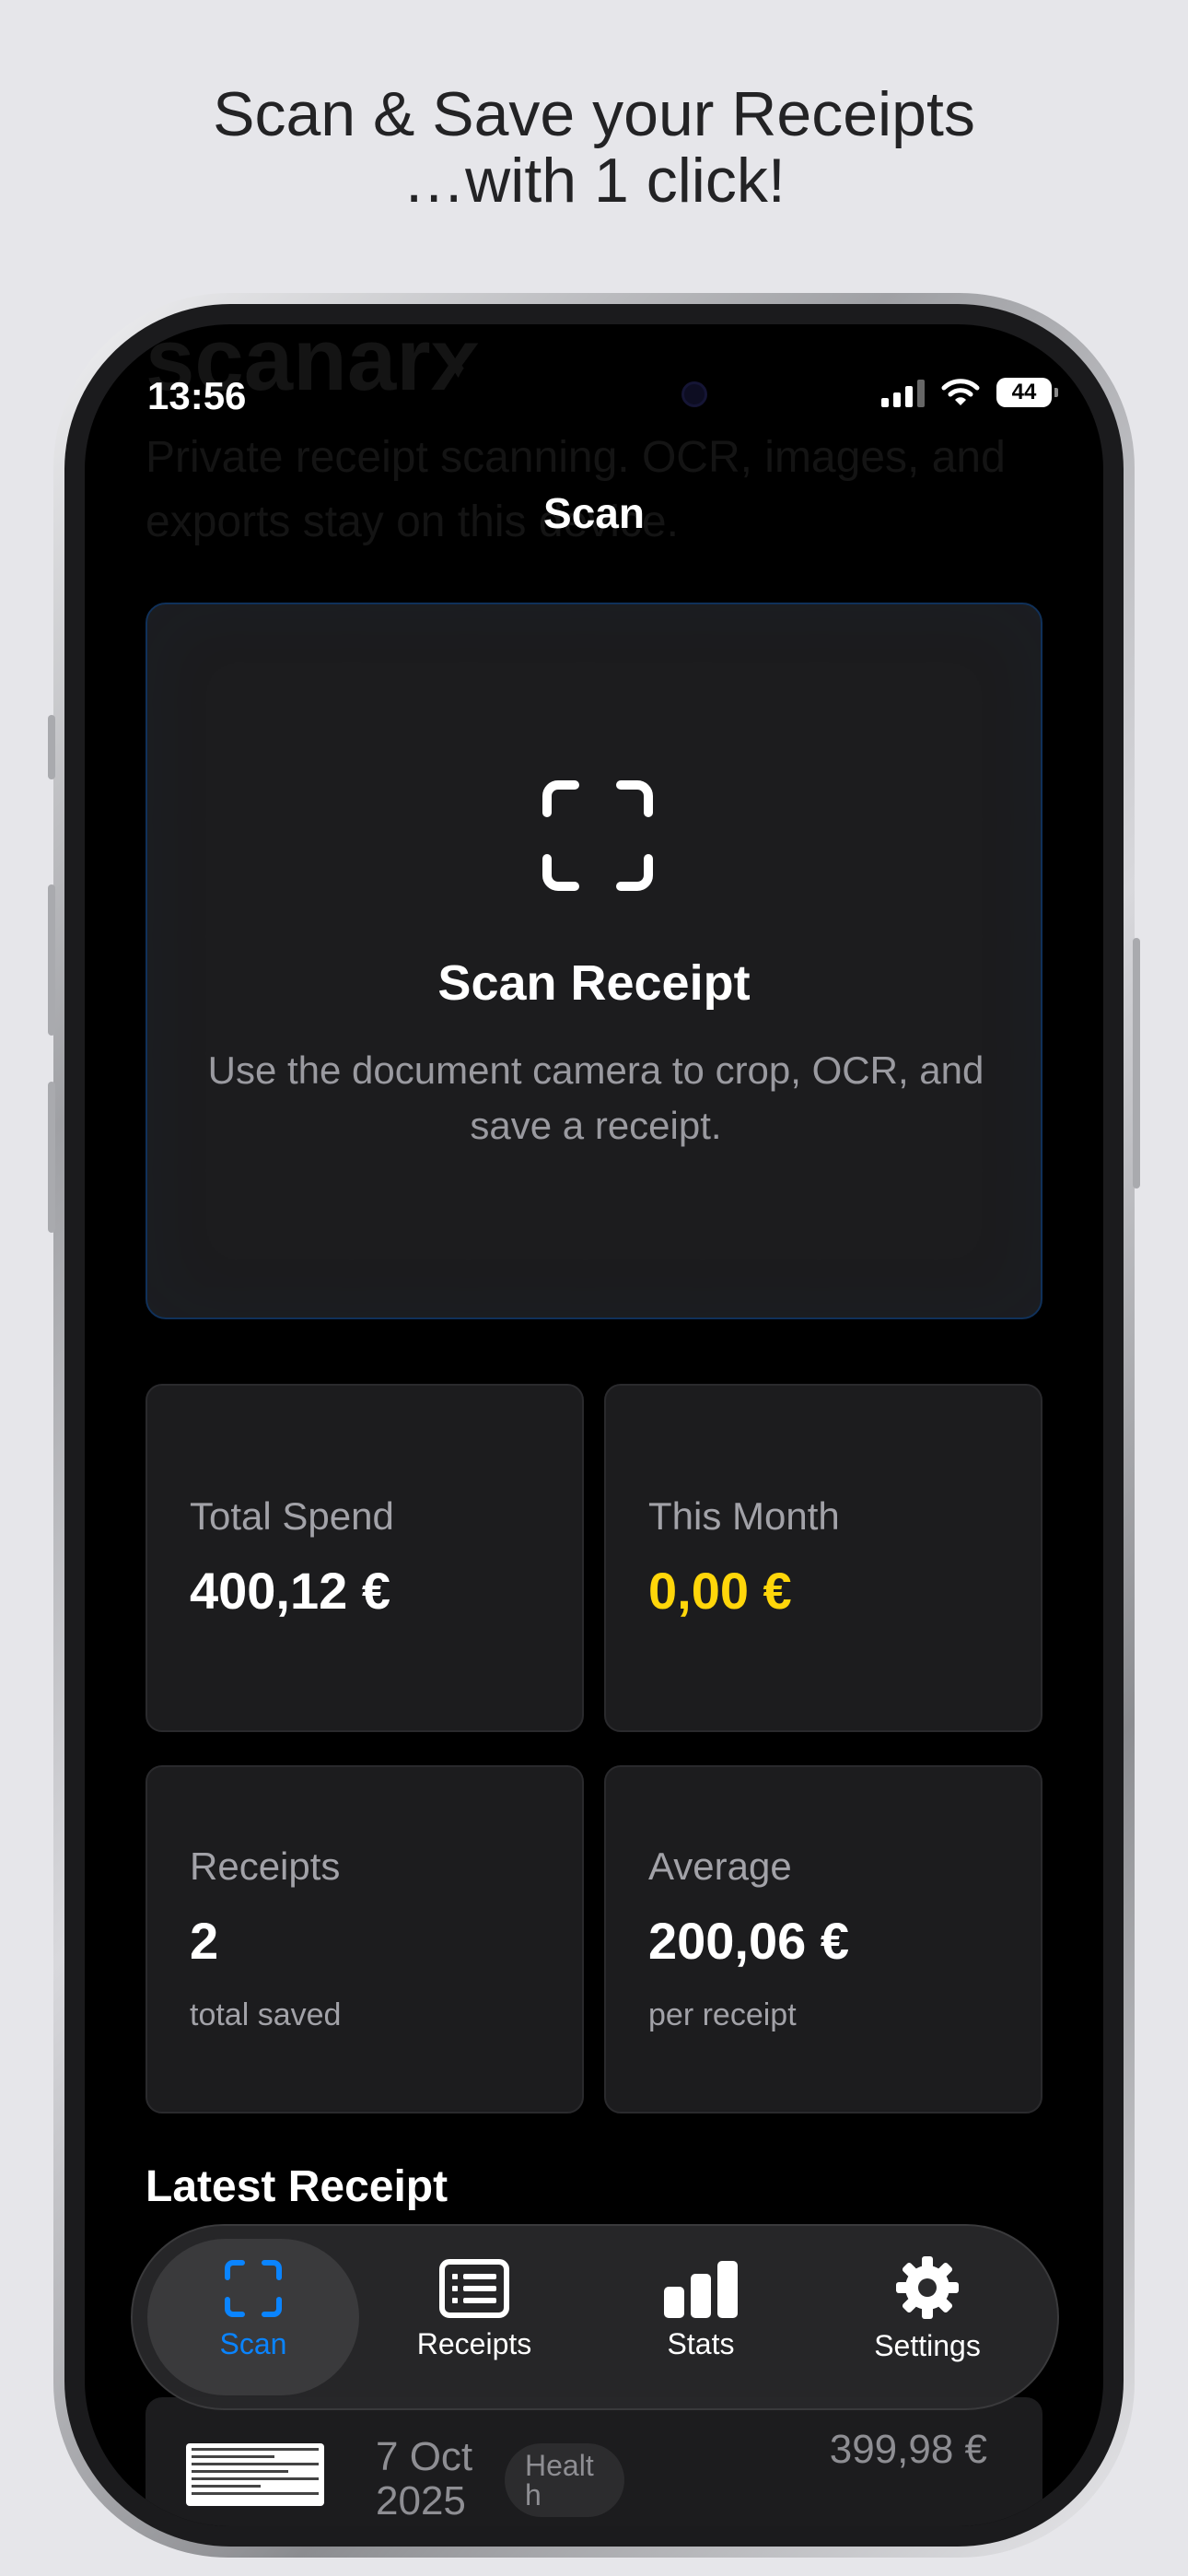  I want to click on receipt-thumbnail, so click(255, 2474).